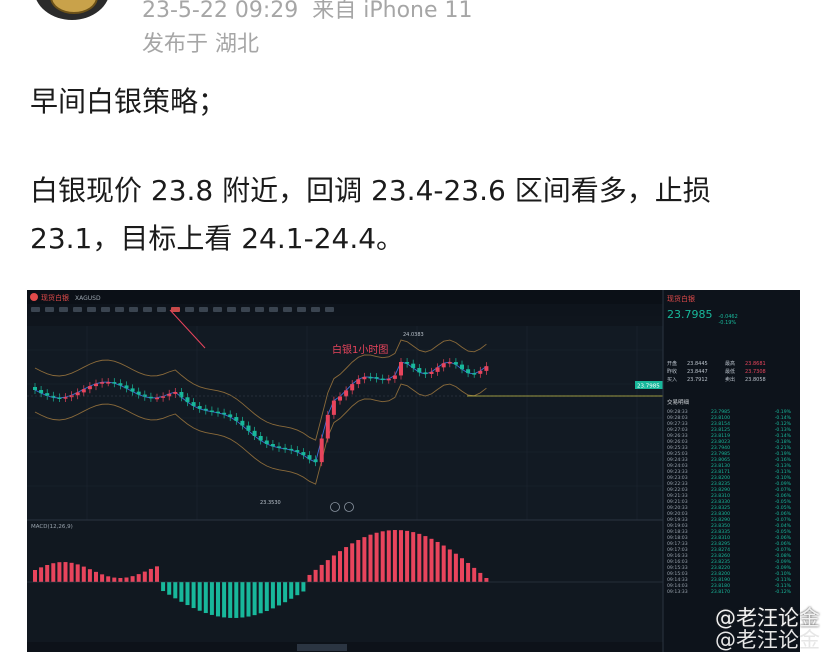  I want to click on tick-cell: 23.8170, so click(720, 592).